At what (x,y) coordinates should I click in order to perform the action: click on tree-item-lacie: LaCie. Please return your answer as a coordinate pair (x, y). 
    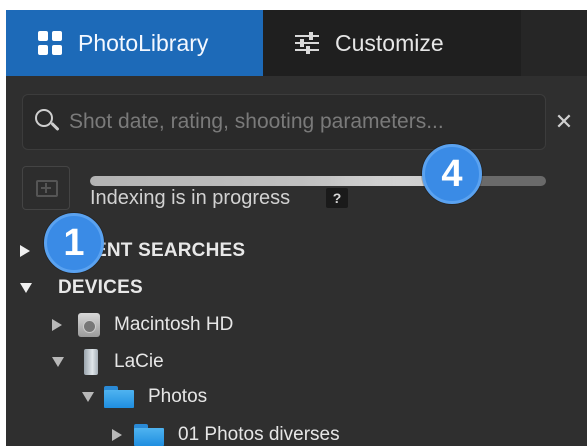
    Looking at the image, I should click on (108, 362).